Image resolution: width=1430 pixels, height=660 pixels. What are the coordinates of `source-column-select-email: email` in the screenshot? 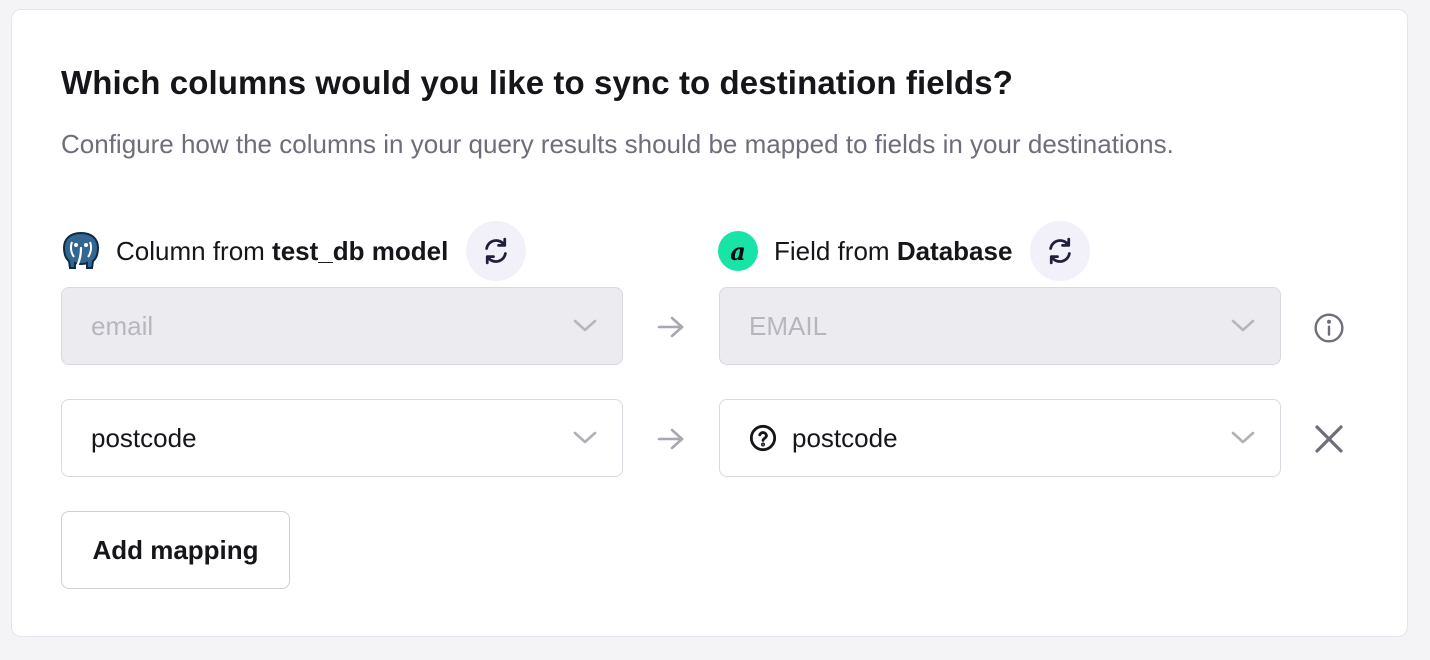 It's located at (342, 326).